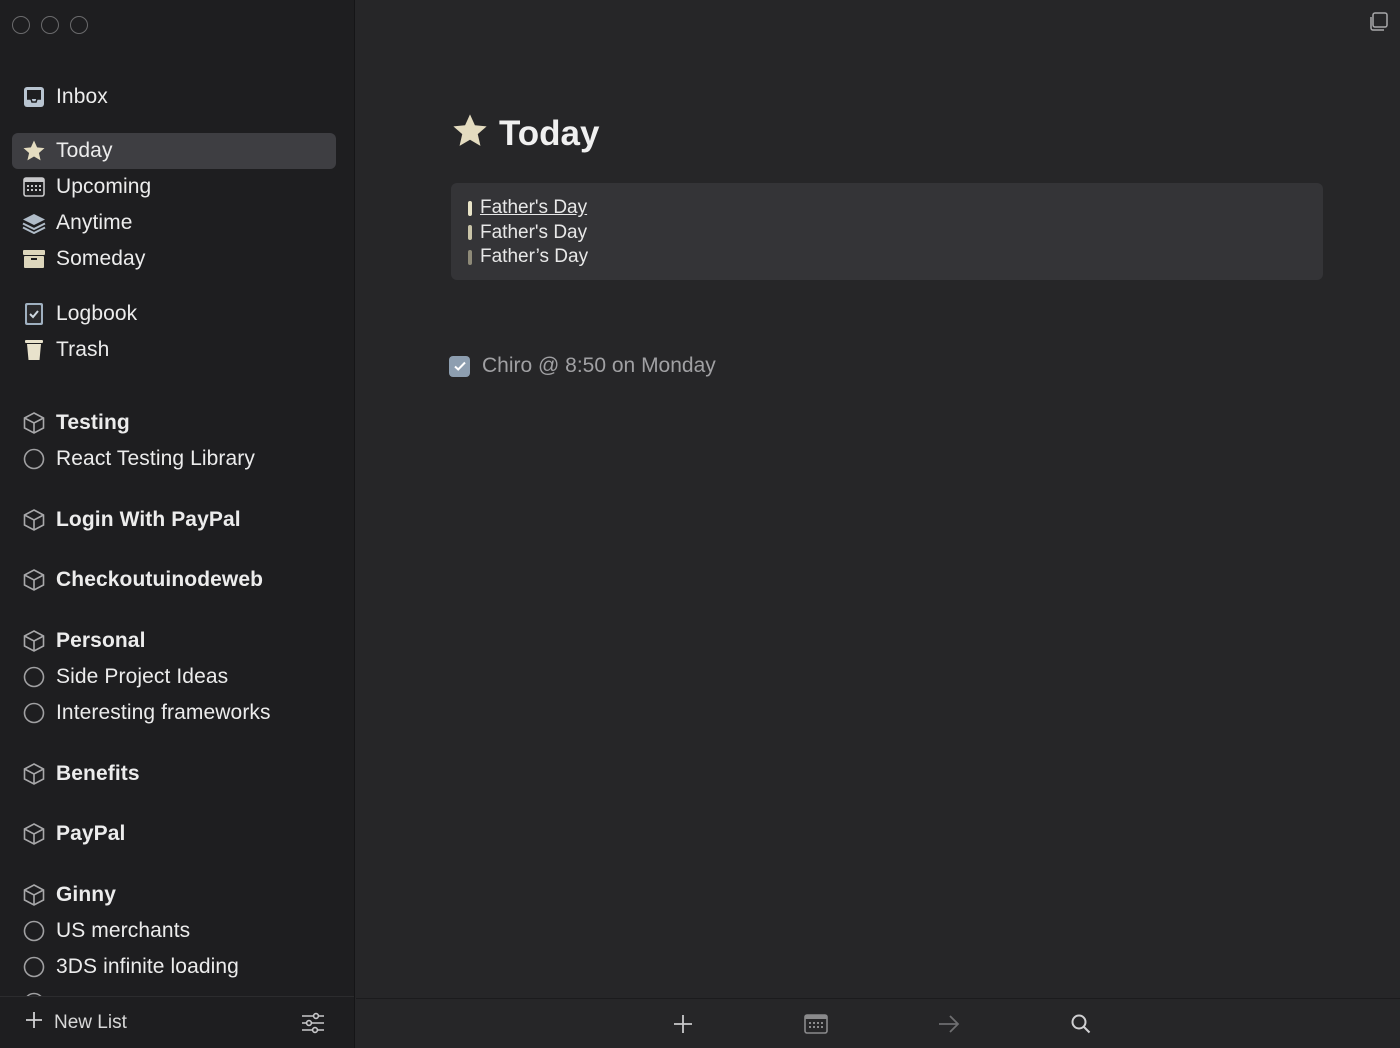 The height and width of the screenshot is (1048, 1400). I want to click on sidebar-project-label: React Testing Library, so click(155, 458).